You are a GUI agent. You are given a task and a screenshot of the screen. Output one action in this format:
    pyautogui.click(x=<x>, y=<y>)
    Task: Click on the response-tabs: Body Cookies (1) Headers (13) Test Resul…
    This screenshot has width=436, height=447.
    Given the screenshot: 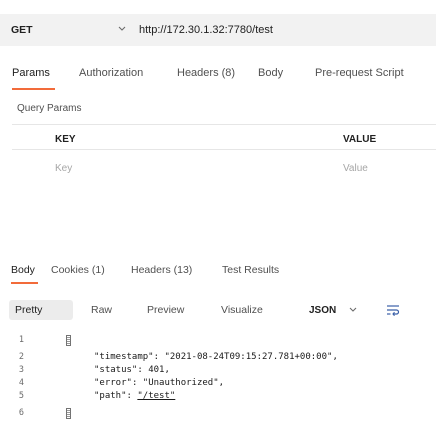 What is the action you would take?
    pyautogui.click(x=218, y=271)
    